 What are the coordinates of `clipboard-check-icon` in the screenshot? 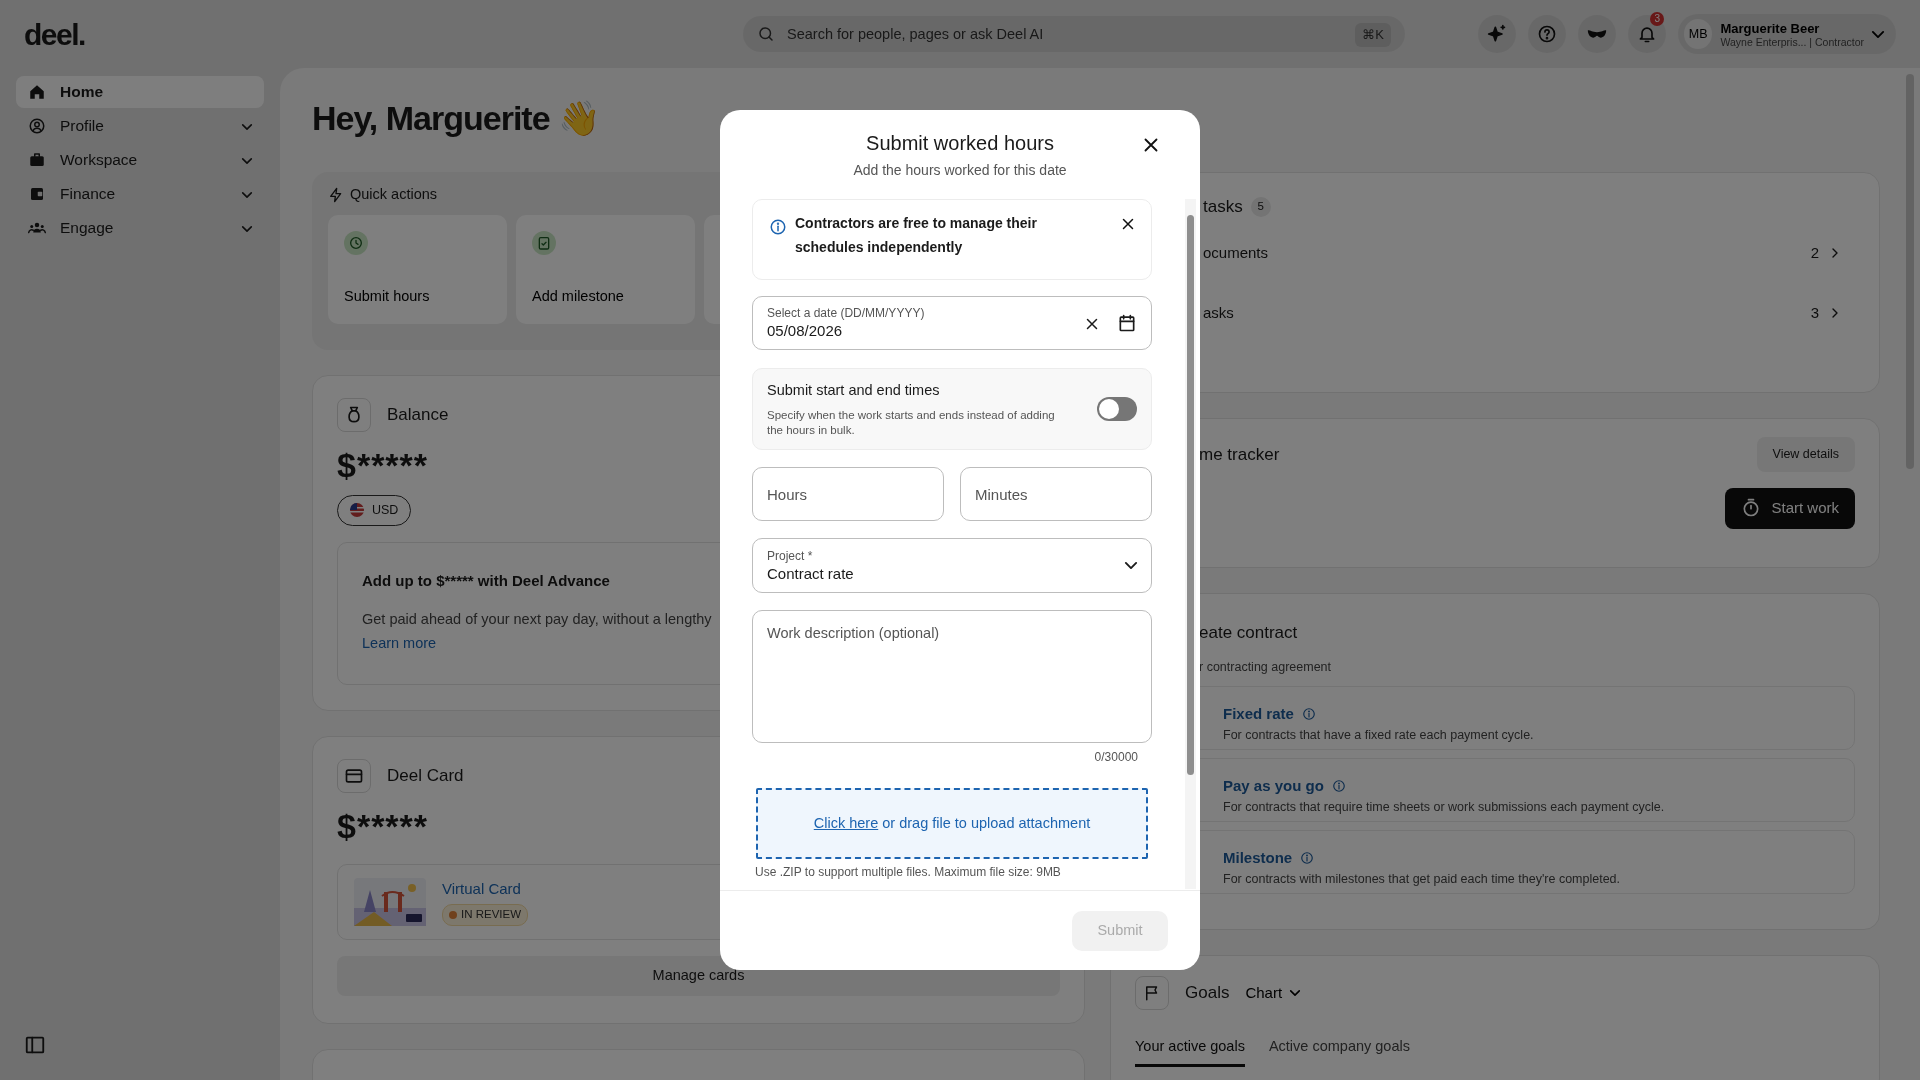 It's located at (544, 242).